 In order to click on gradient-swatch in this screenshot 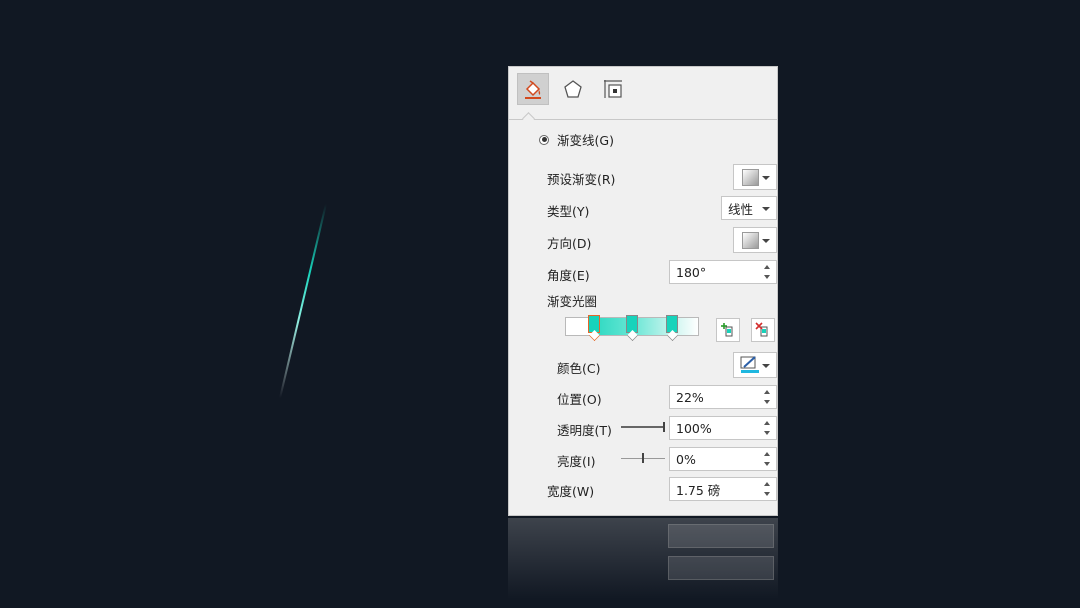, I will do `click(750, 177)`.